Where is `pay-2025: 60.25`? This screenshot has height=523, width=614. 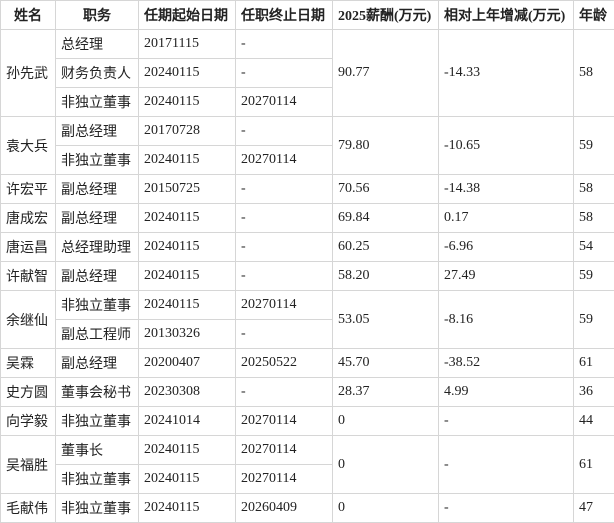 pay-2025: 60.25 is located at coordinates (385, 247).